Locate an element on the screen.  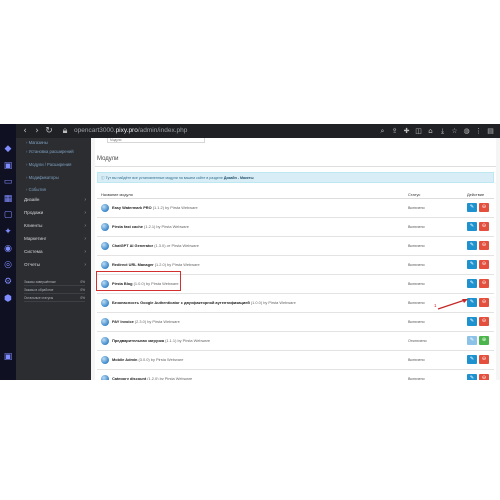
profile-icon: ◍ is located at coordinates (466, 131).